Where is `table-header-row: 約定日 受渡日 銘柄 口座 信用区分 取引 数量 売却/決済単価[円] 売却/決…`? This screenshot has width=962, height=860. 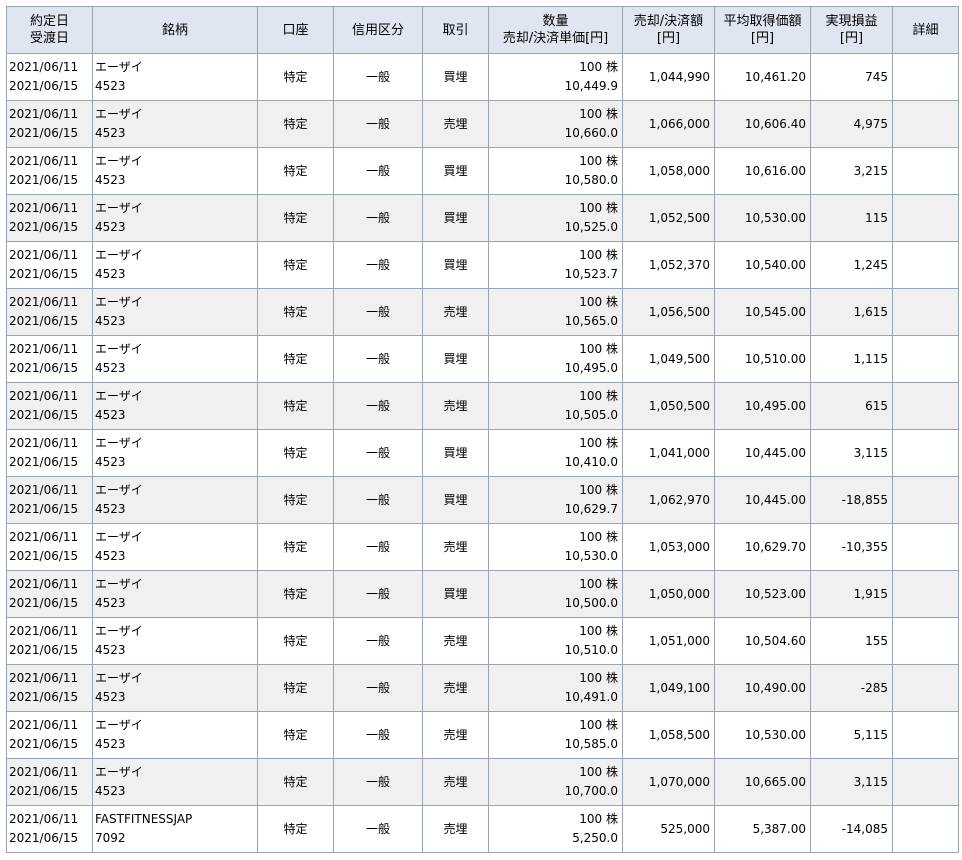 table-header-row: 約定日 受渡日 銘柄 口座 信用区分 取引 数量 売却/決済単価[円] 売却/決… is located at coordinates (482, 30).